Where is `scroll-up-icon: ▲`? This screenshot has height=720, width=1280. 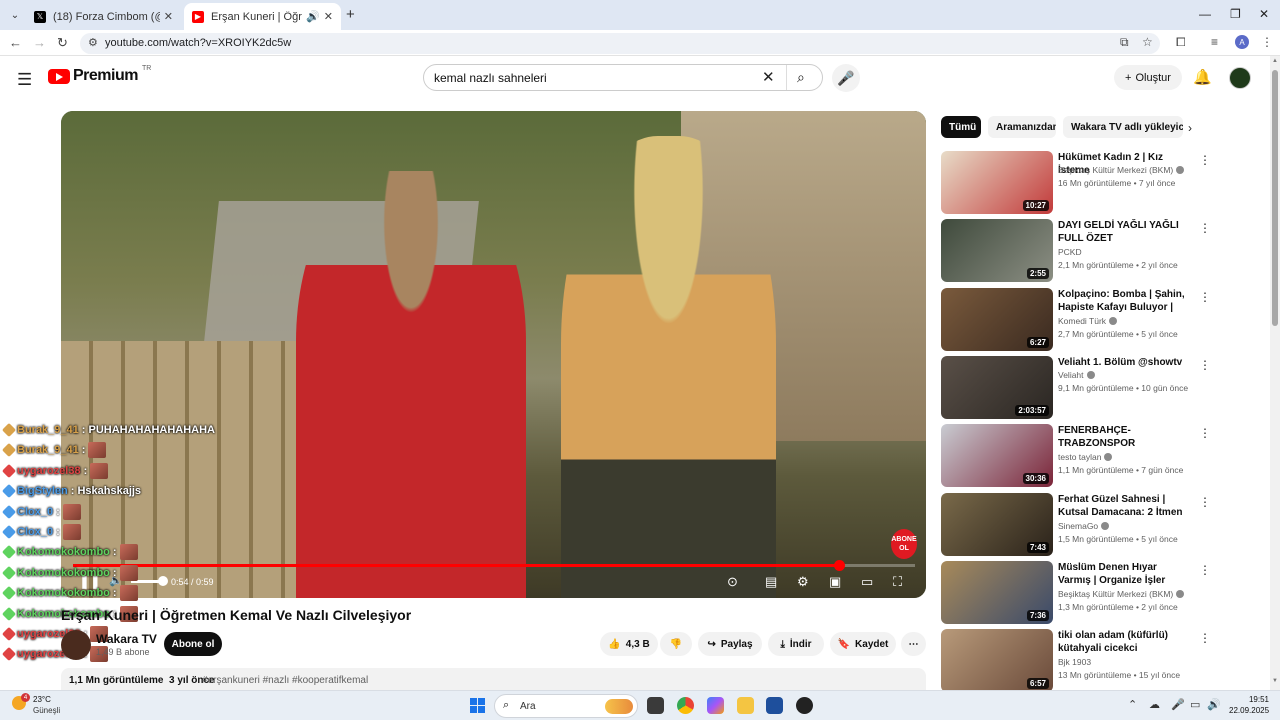 scroll-up-icon: ▲ is located at coordinates (1275, 61).